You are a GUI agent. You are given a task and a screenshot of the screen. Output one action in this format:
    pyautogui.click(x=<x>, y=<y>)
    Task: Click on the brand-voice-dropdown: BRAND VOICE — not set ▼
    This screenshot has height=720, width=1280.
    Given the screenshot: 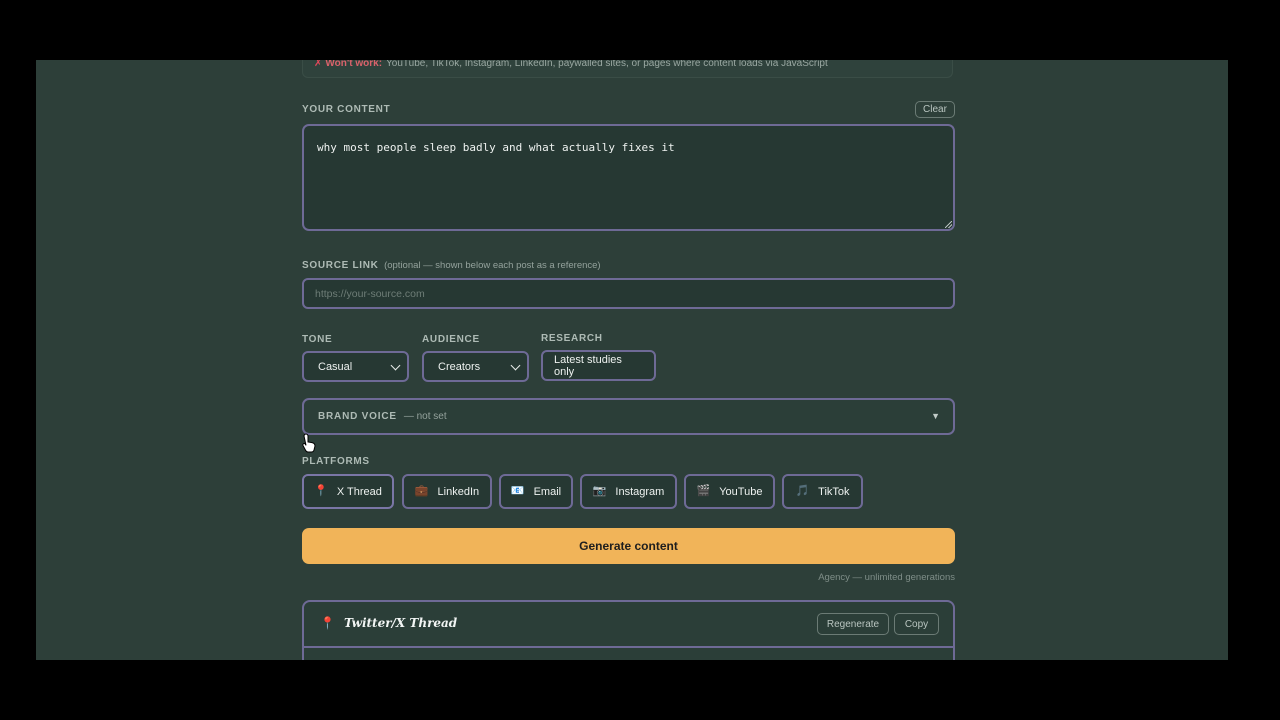 What is the action you would take?
    pyautogui.click(x=628, y=416)
    